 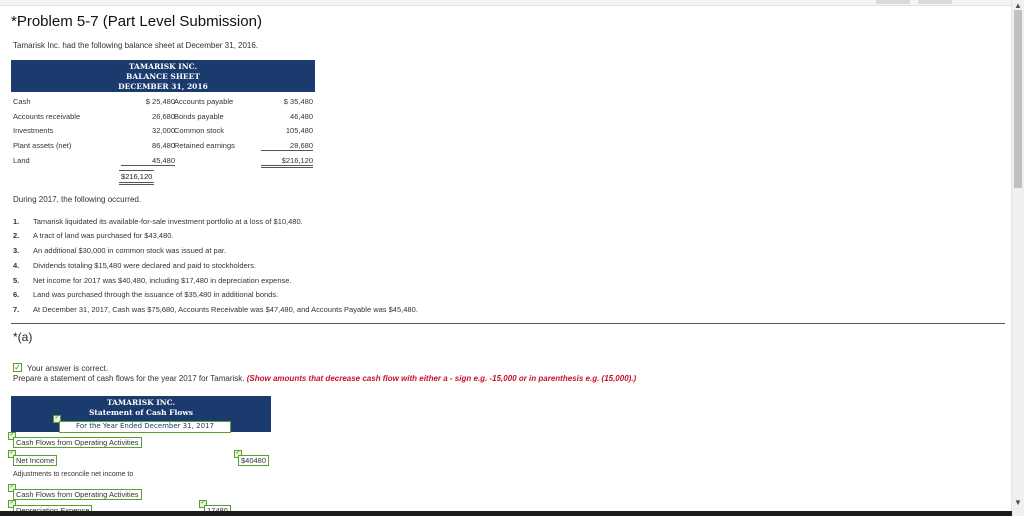 I want to click on part-a-label: *(a), so click(x=23, y=337).